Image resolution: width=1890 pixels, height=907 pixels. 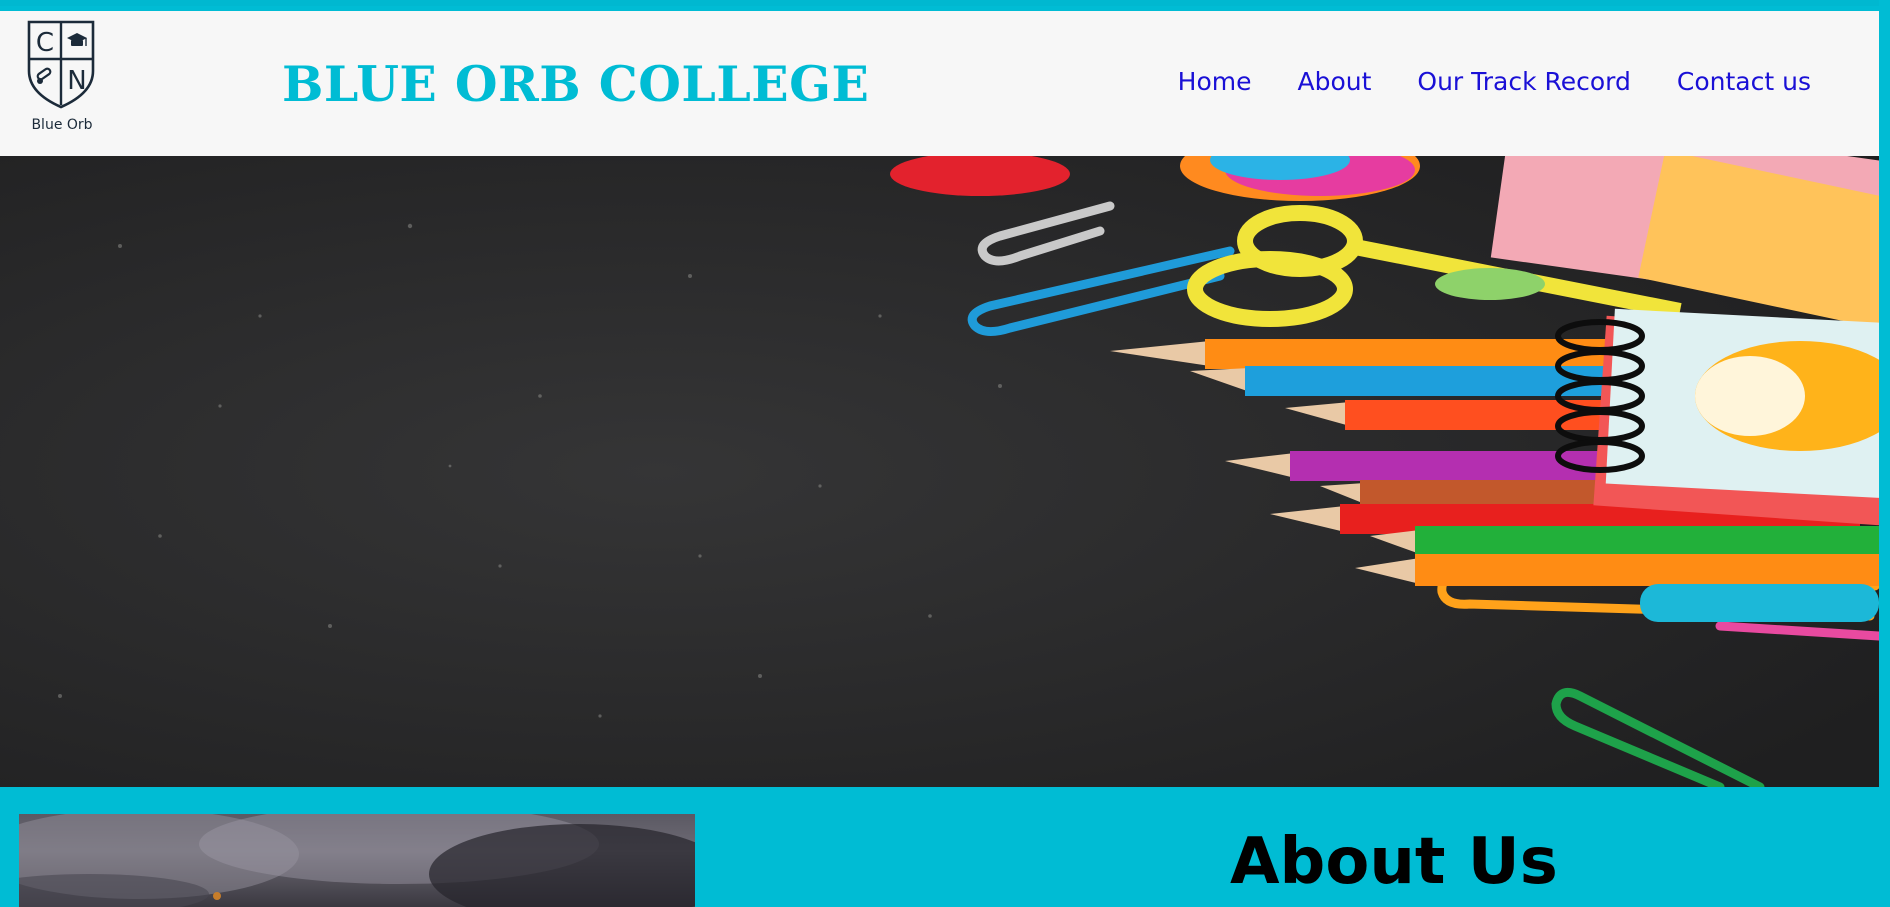 I want to click on svg-text: N, so click(x=76, y=81).